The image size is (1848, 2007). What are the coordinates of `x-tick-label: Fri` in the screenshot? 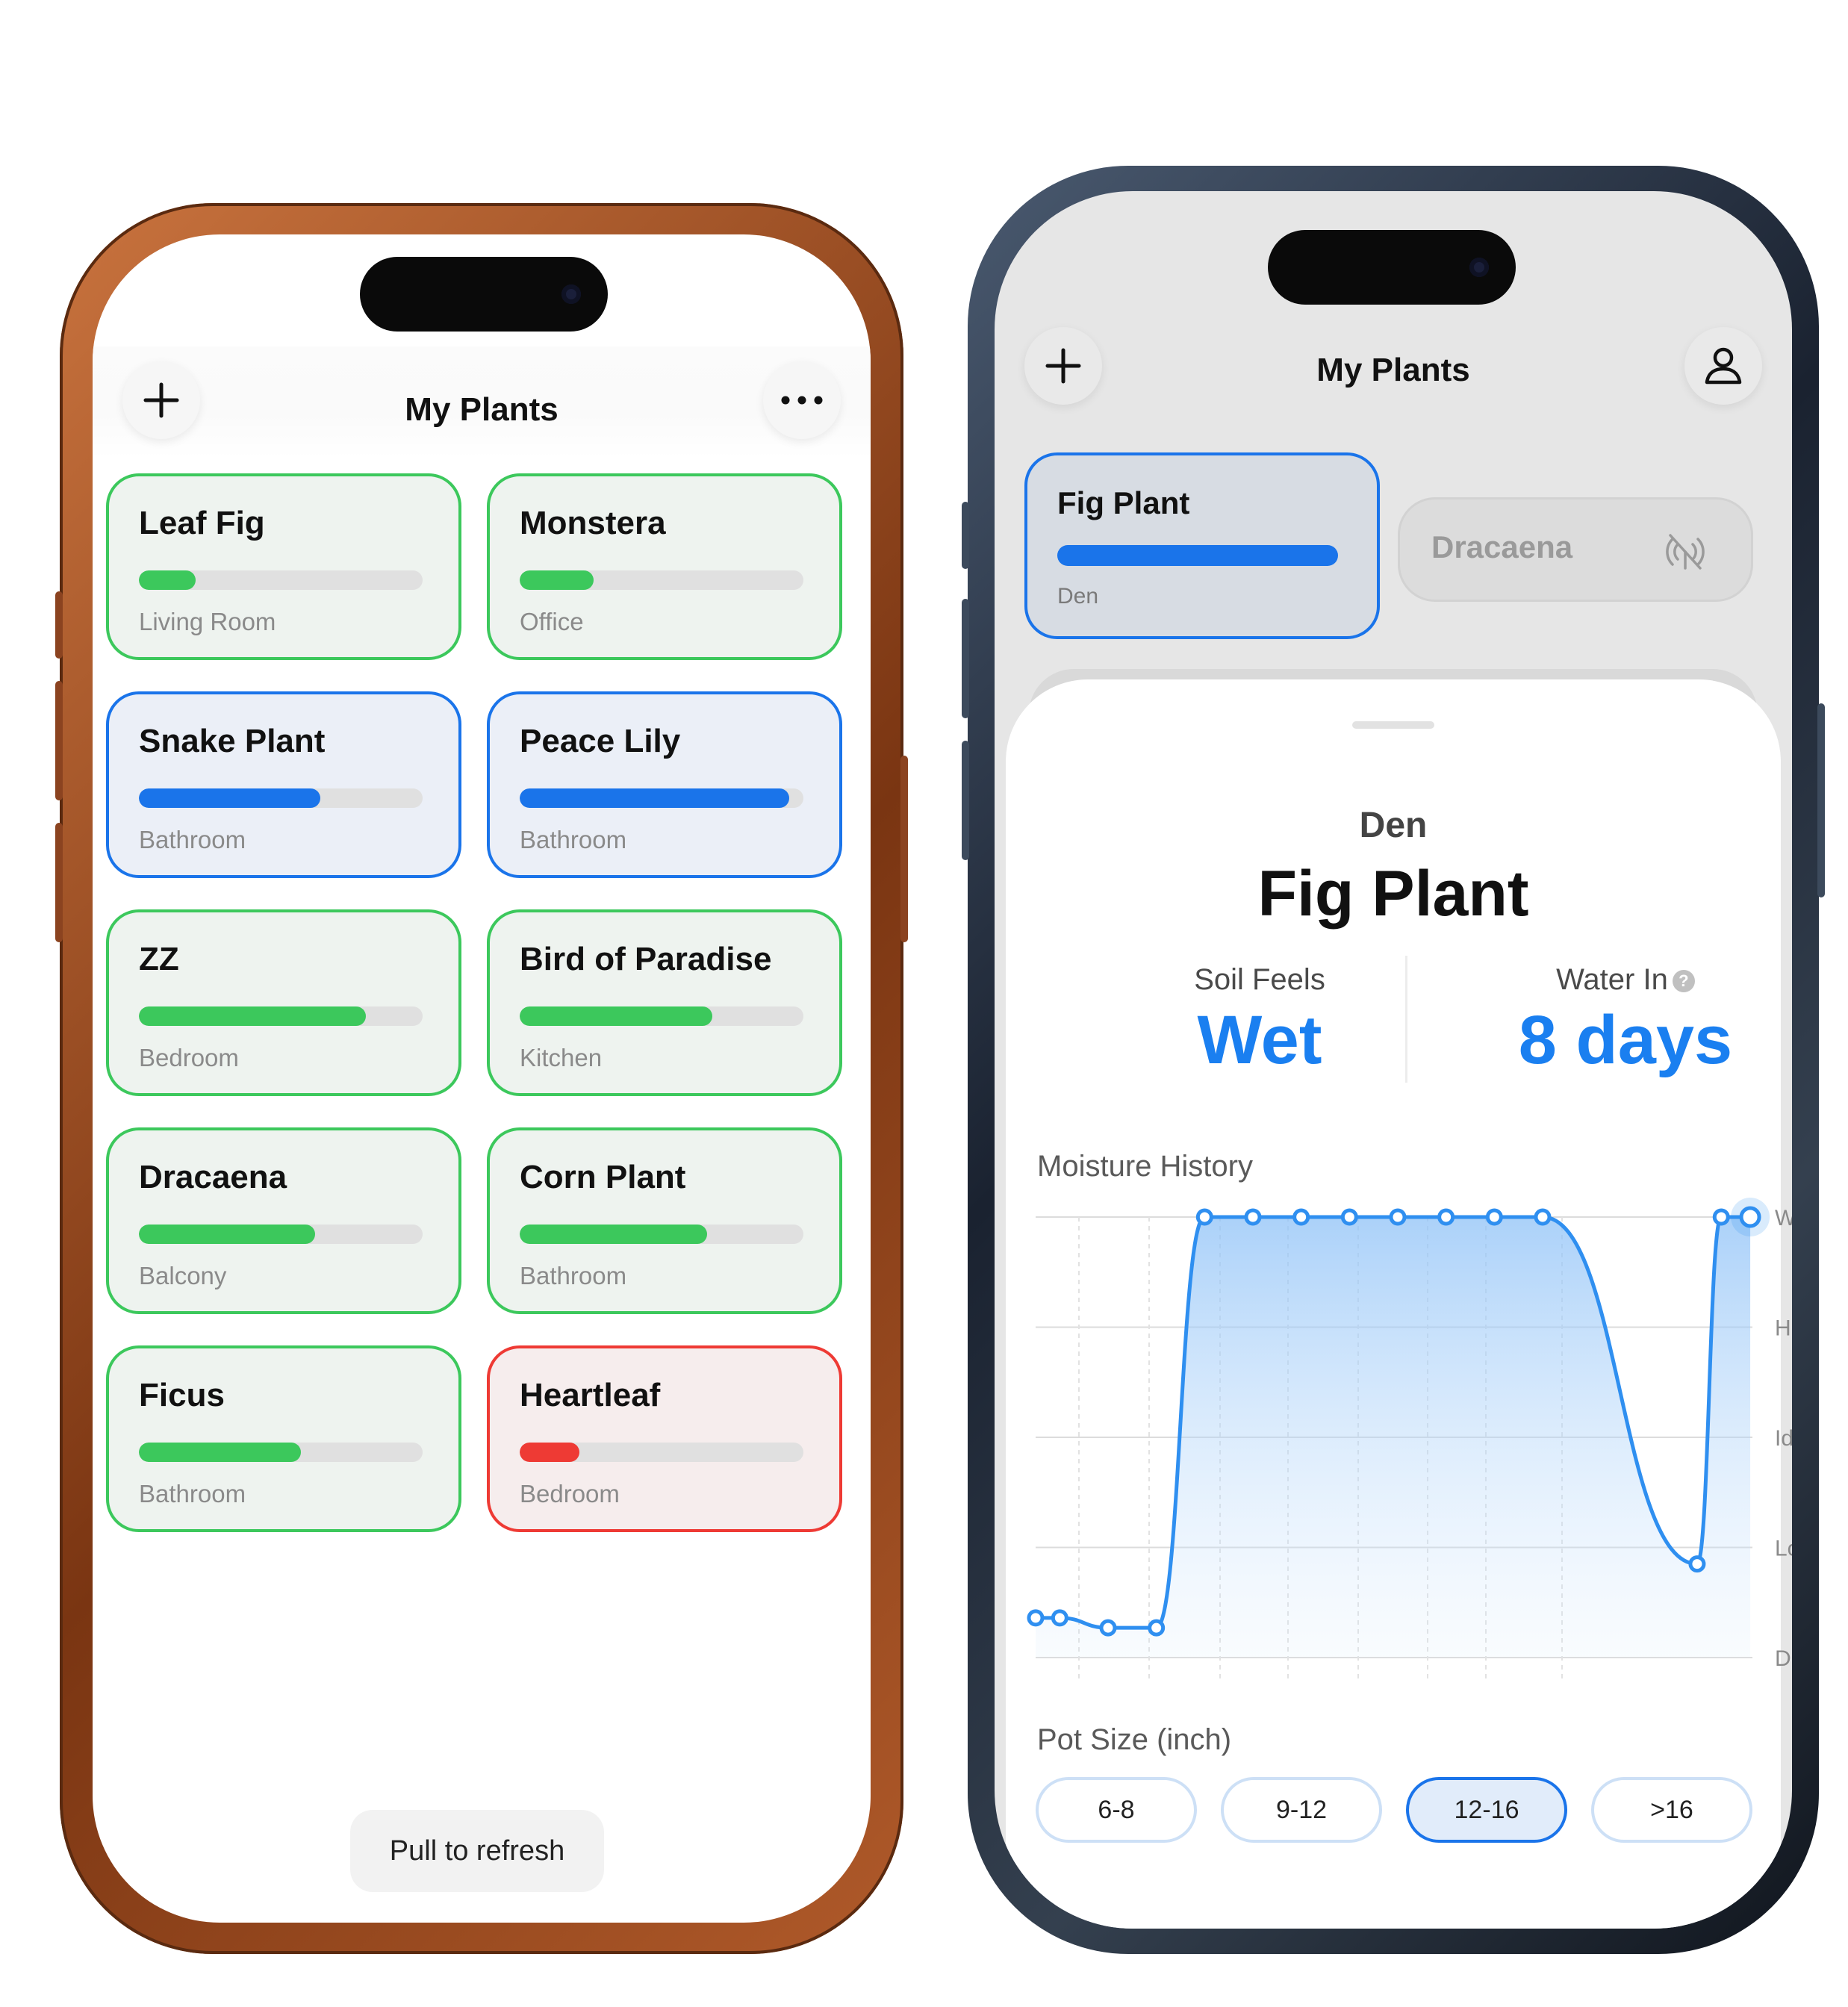 It's located at (1506, 1678).